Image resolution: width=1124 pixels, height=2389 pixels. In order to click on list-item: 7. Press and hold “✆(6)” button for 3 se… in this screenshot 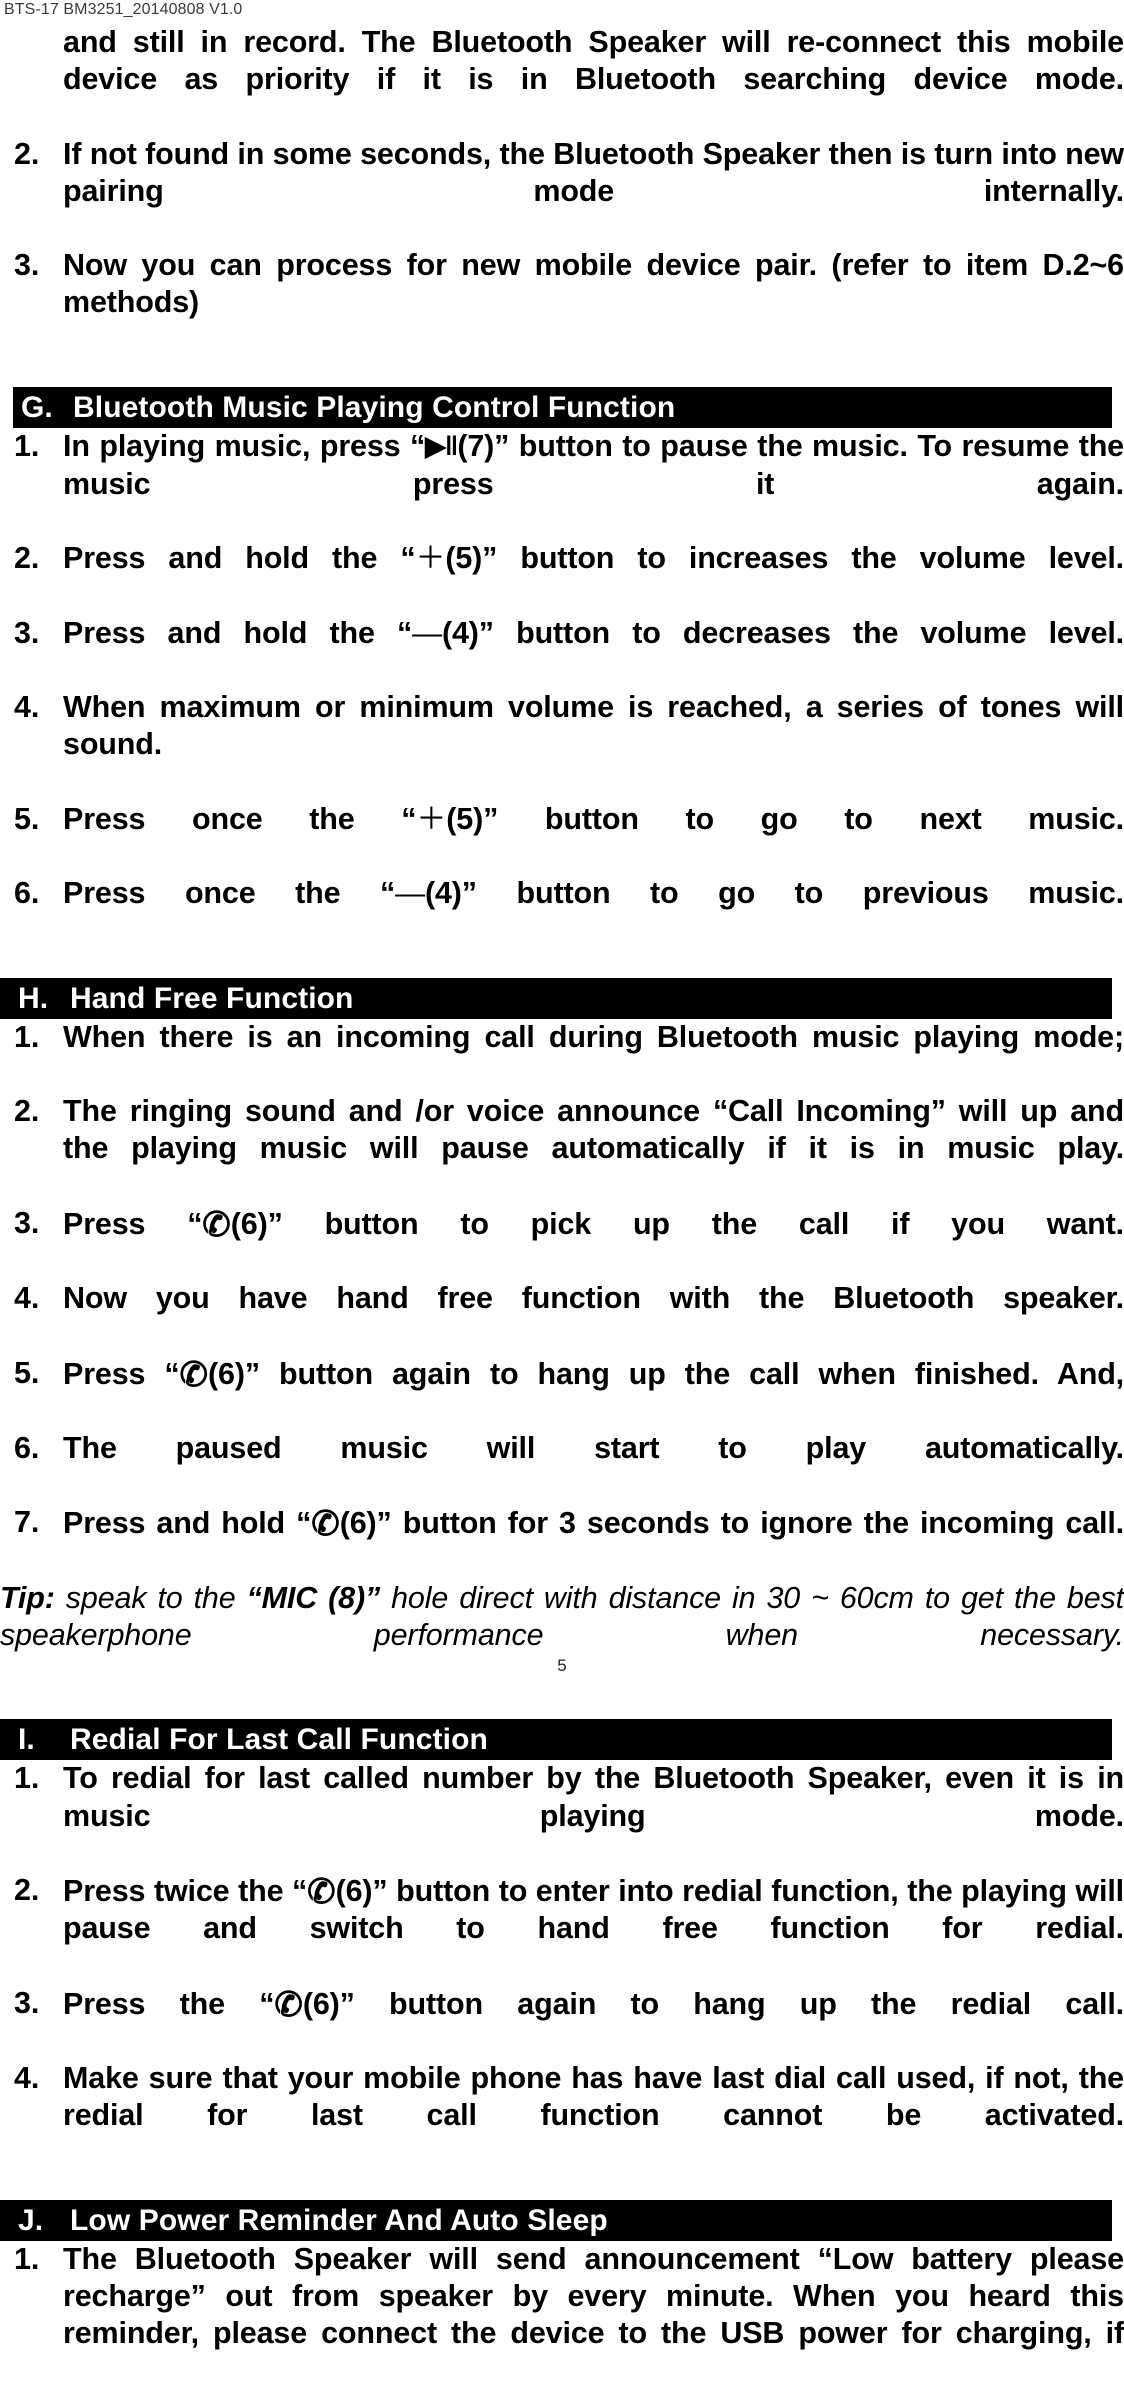, I will do `click(562, 1541)`.